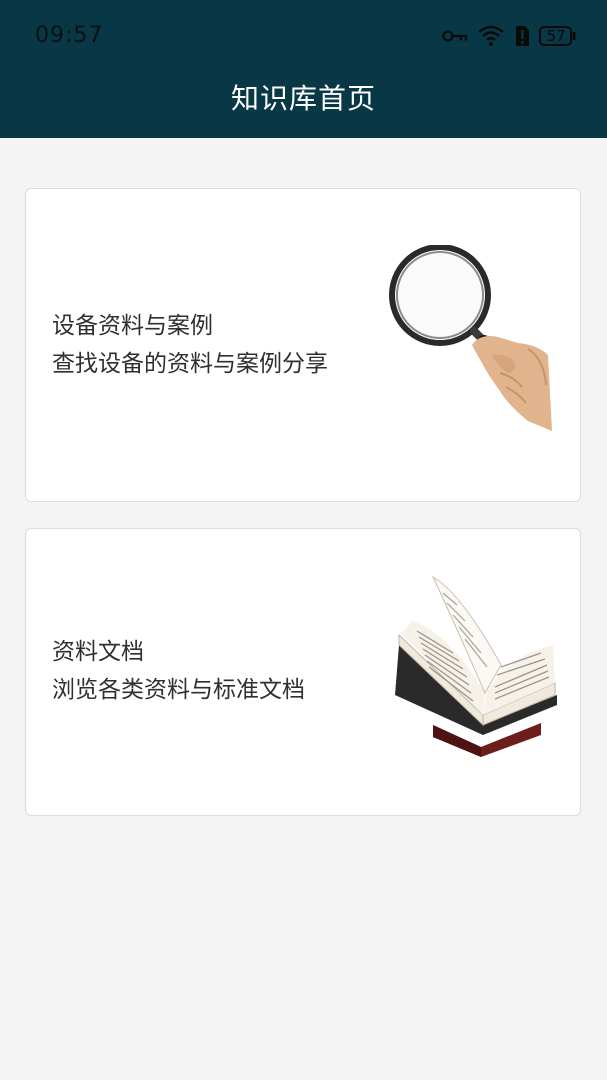 This screenshot has width=607, height=1080. Describe the element at coordinates (132, 326) in the screenshot. I see `card-title: 设备资料与案例` at that location.